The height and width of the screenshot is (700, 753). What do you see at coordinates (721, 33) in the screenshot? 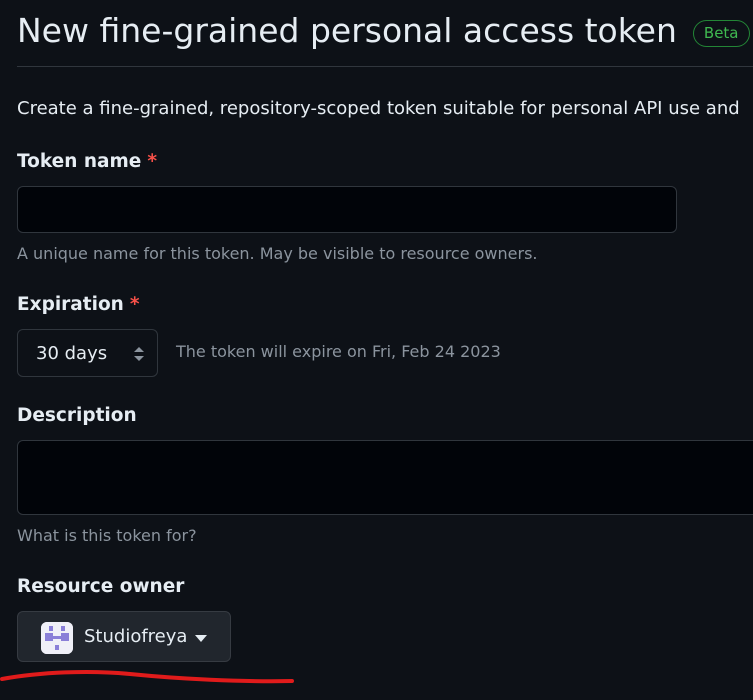
I see `beta-badge: Beta` at bounding box center [721, 33].